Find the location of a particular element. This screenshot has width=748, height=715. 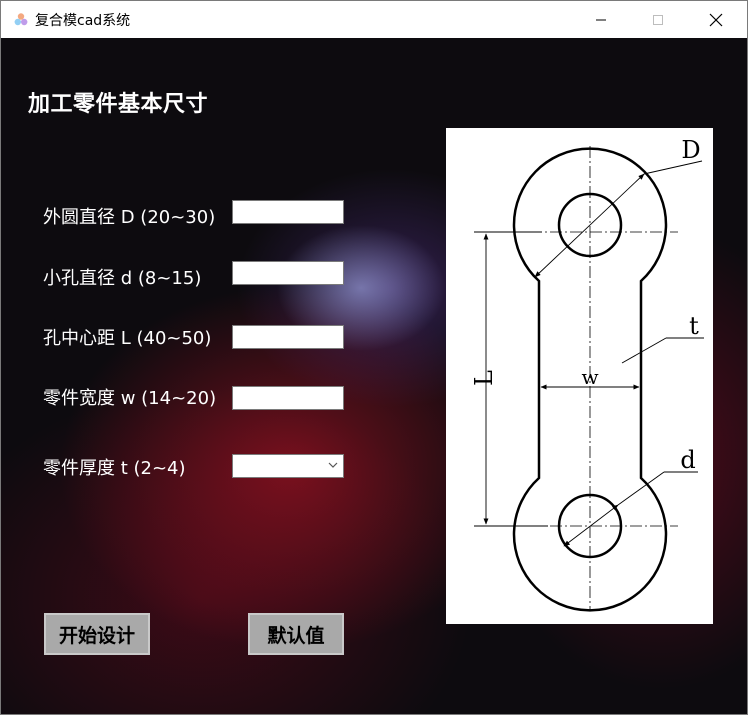

start-design-button: 开始设计 is located at coordinates (97, 634).